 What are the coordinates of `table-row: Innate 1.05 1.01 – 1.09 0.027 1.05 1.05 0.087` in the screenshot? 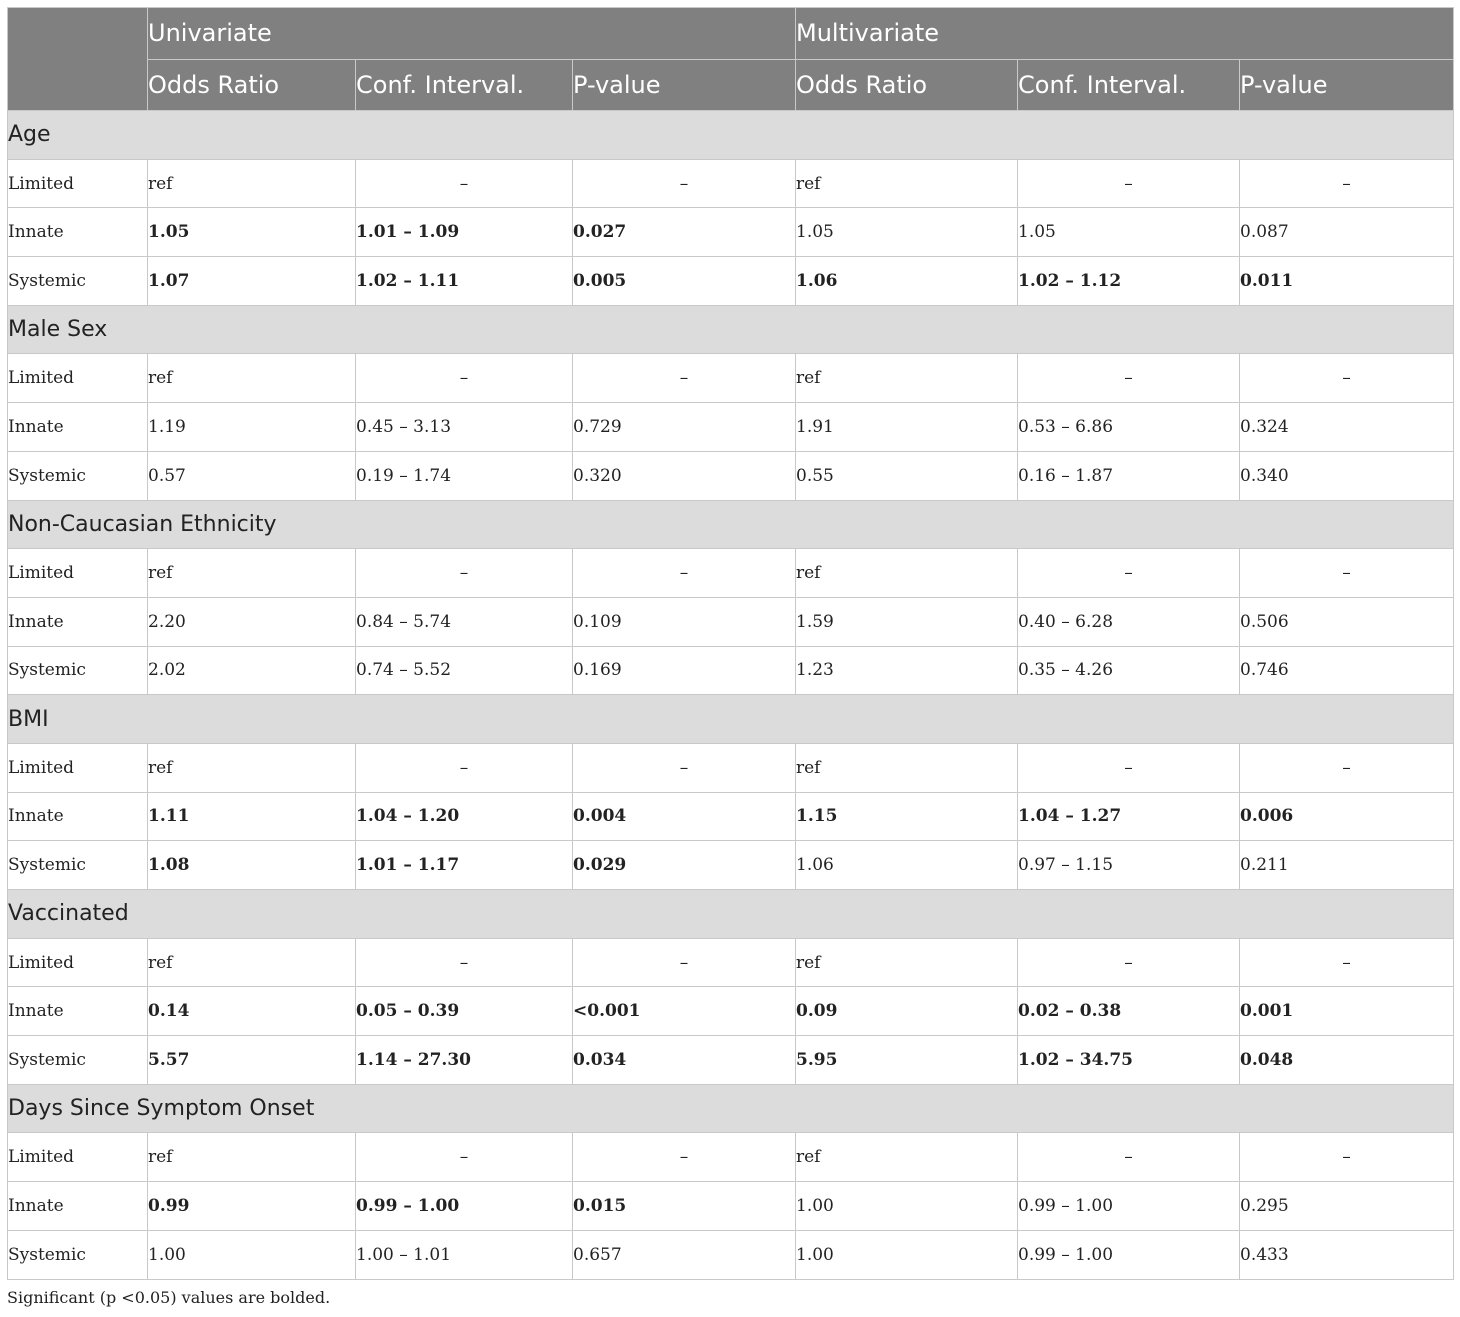 It's located at (730, 232).